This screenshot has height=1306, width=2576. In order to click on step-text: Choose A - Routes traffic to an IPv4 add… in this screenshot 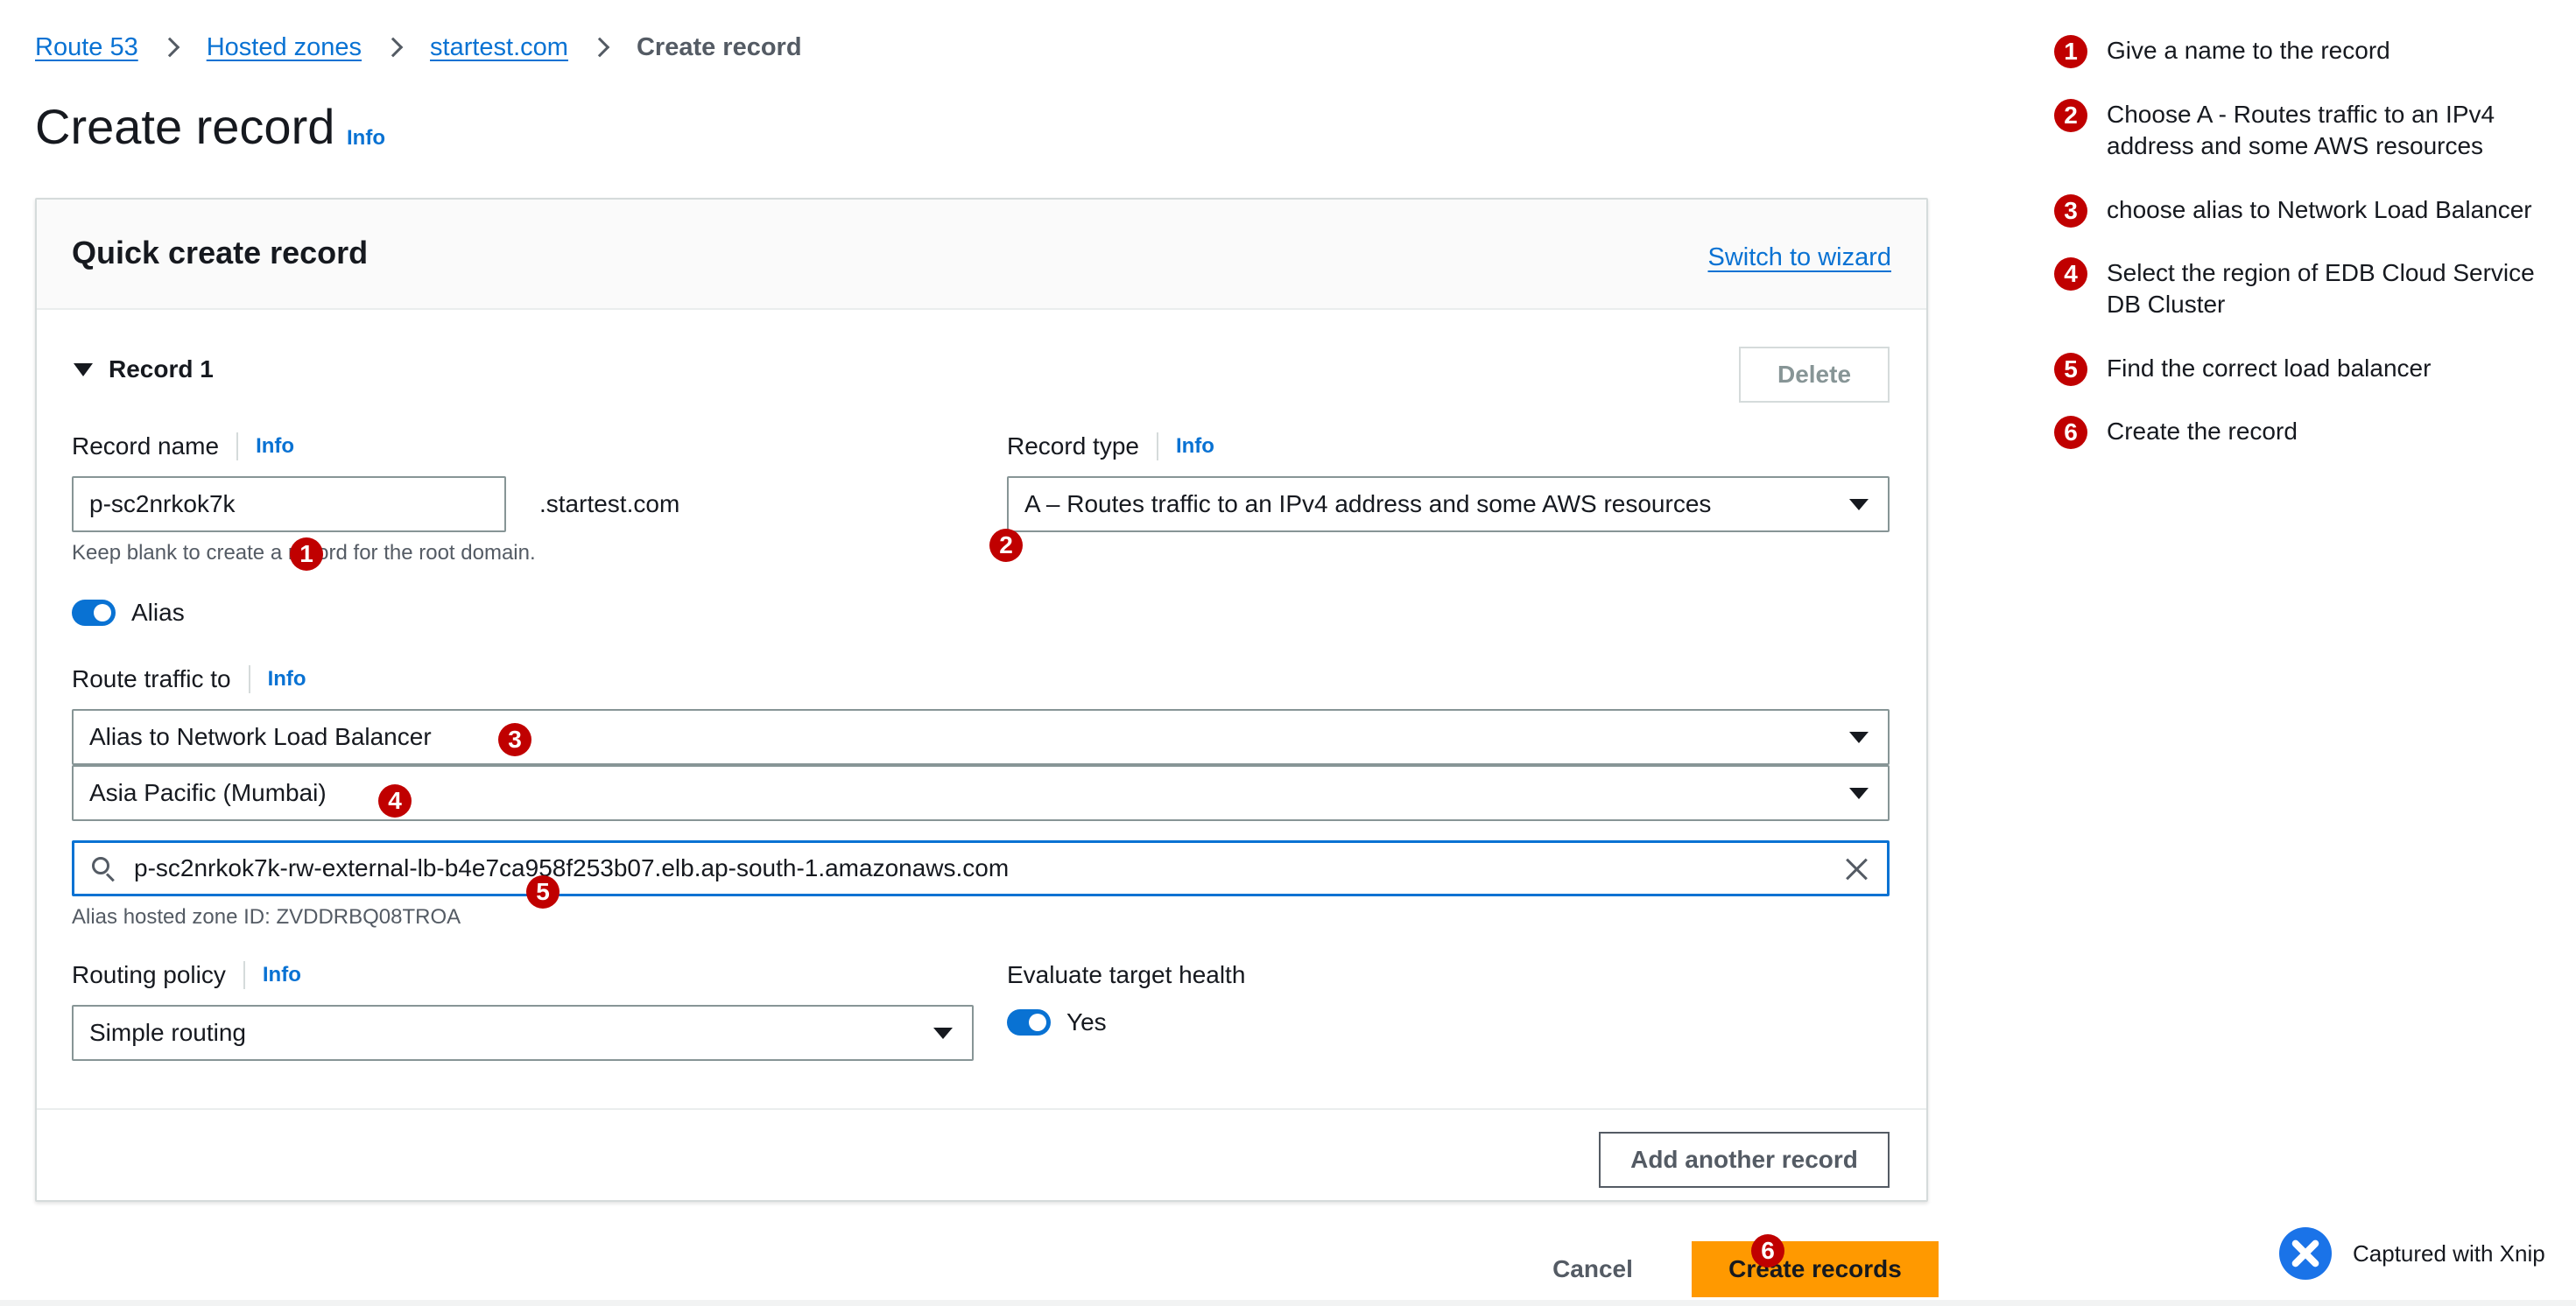, I will do `click(2301, 130)`.